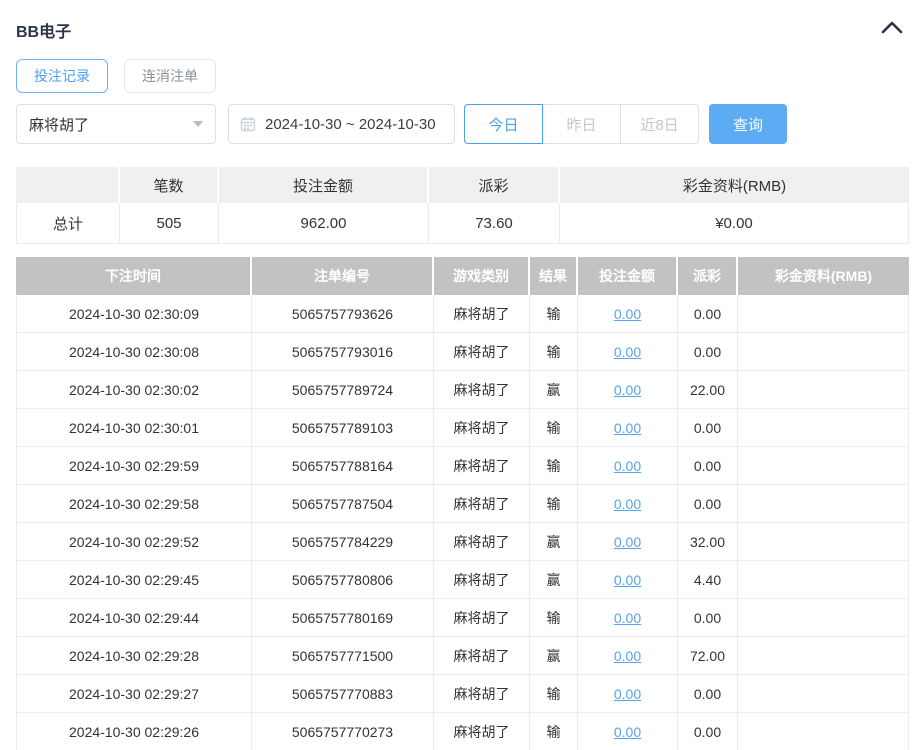  Describe the element at coordinates (503, 124) in the screenshot. I see `quick-range-today: 今日` at that location.